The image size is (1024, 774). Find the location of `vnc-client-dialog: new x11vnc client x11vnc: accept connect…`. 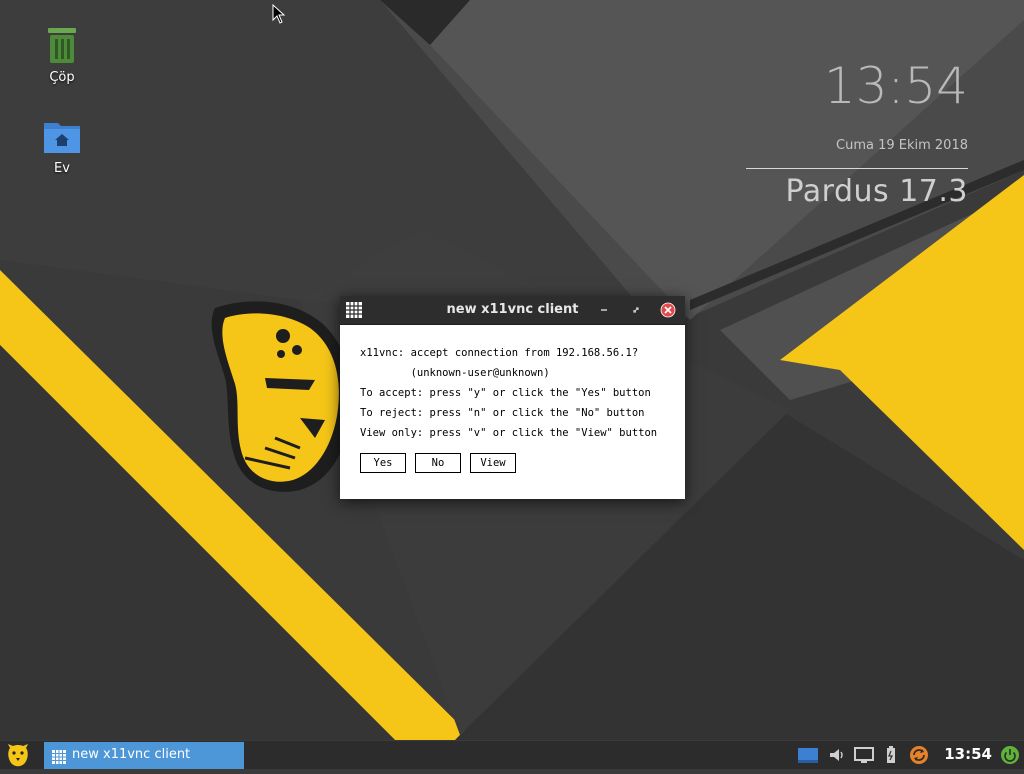

vnc-client-dialog: new x11vnc client x11vnc: accept connect… is located at coordinates (512, 397).